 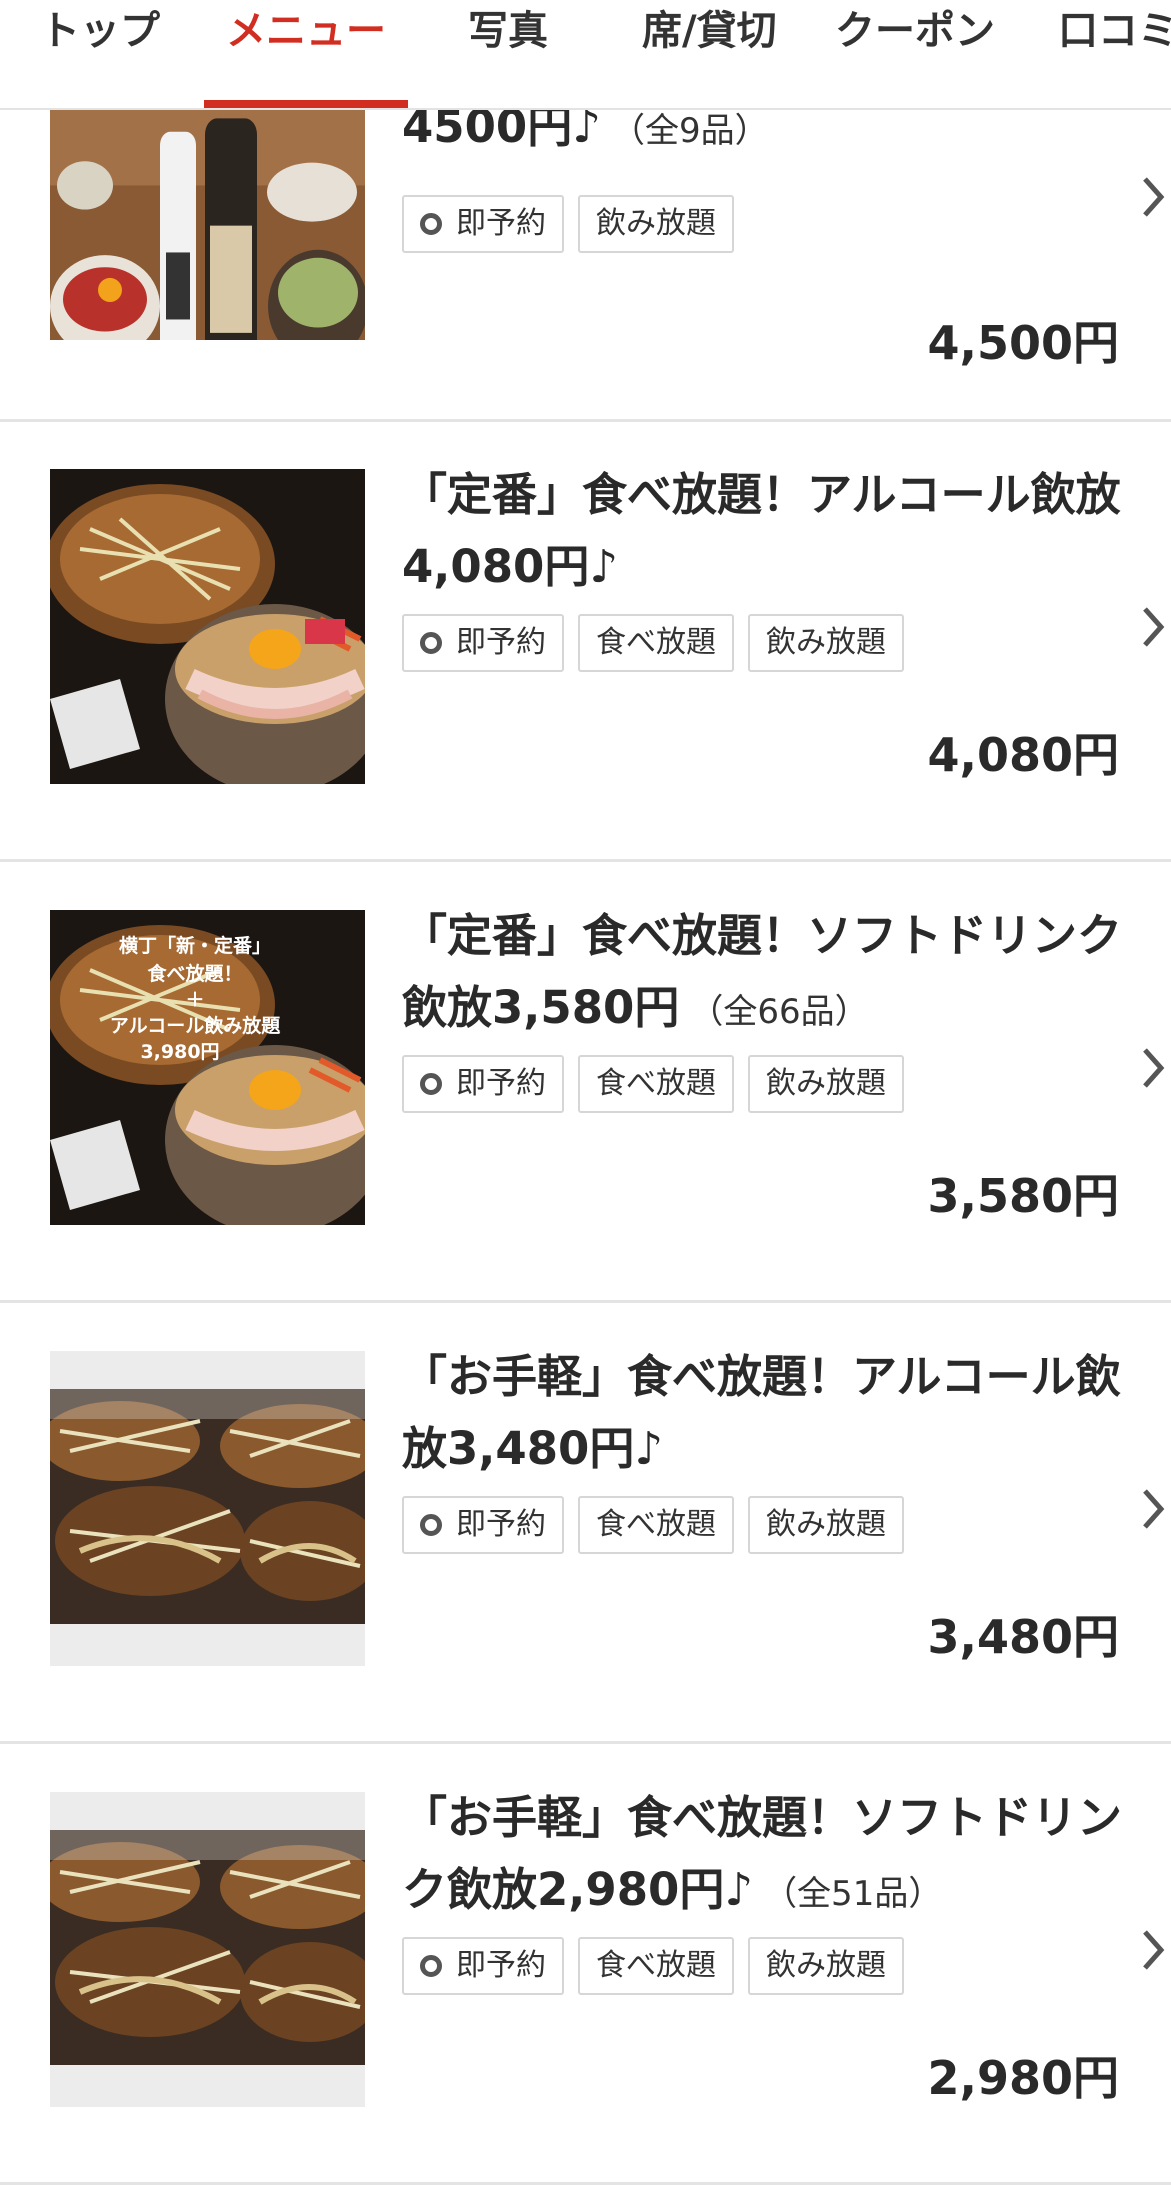 I want to click on okonomiyaki-photo, so click(x=207, y=626).